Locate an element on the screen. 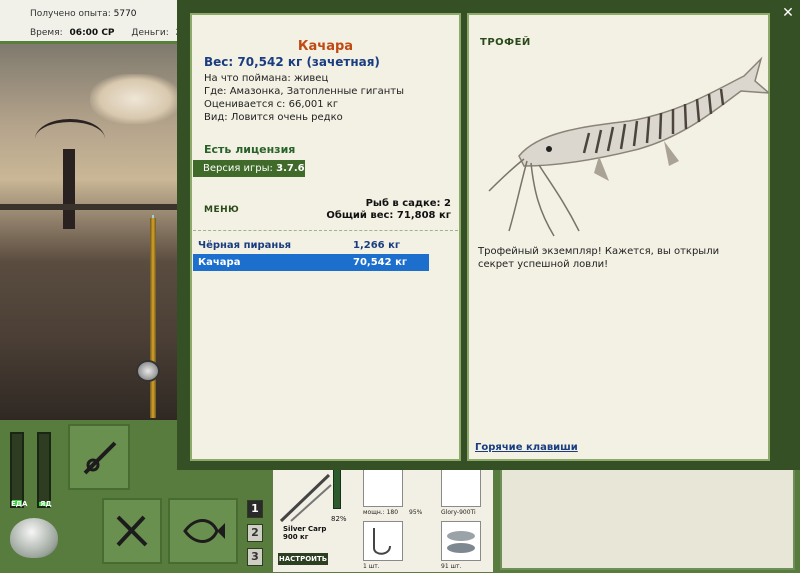 The height and width of the screenshot is (573, 800). poison-gauge is located at coordinates (44, 470).